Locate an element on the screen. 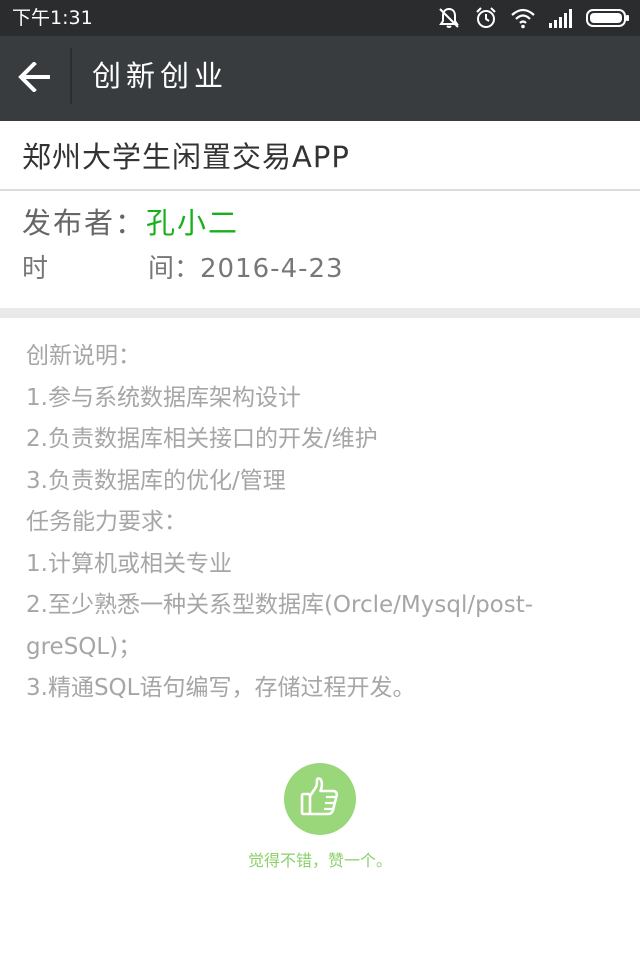 This screenshot has height=960, width=640. description-line: 3.负责数据库的优化/管理 is located at coordinates (156, 480).